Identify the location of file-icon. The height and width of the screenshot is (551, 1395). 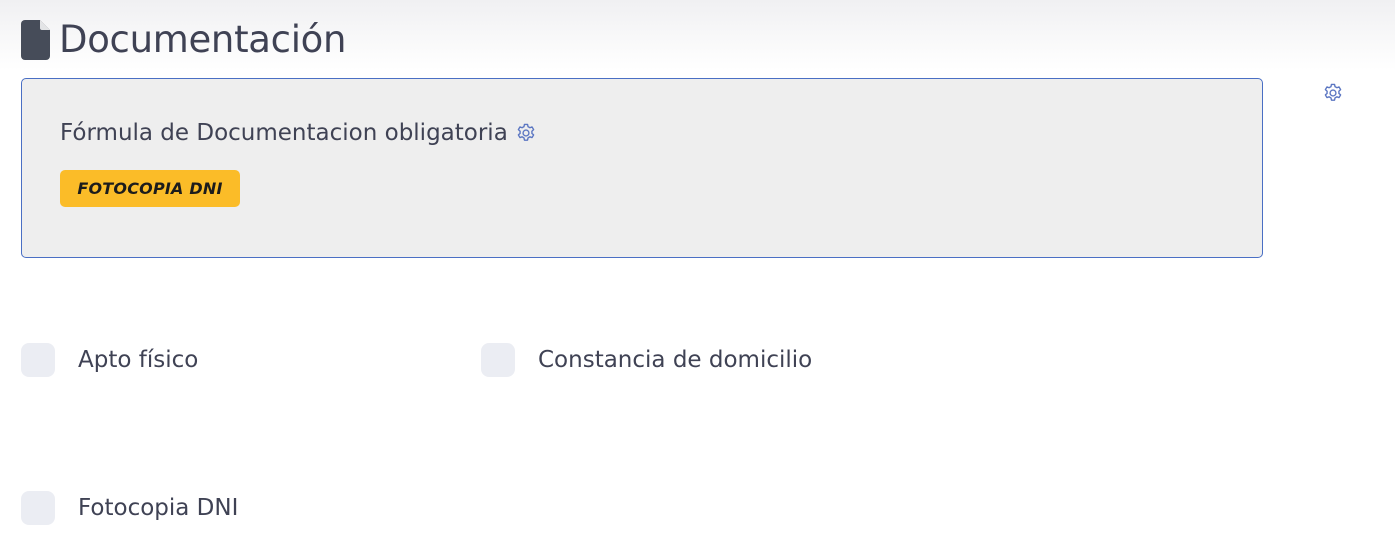
(35, 40).